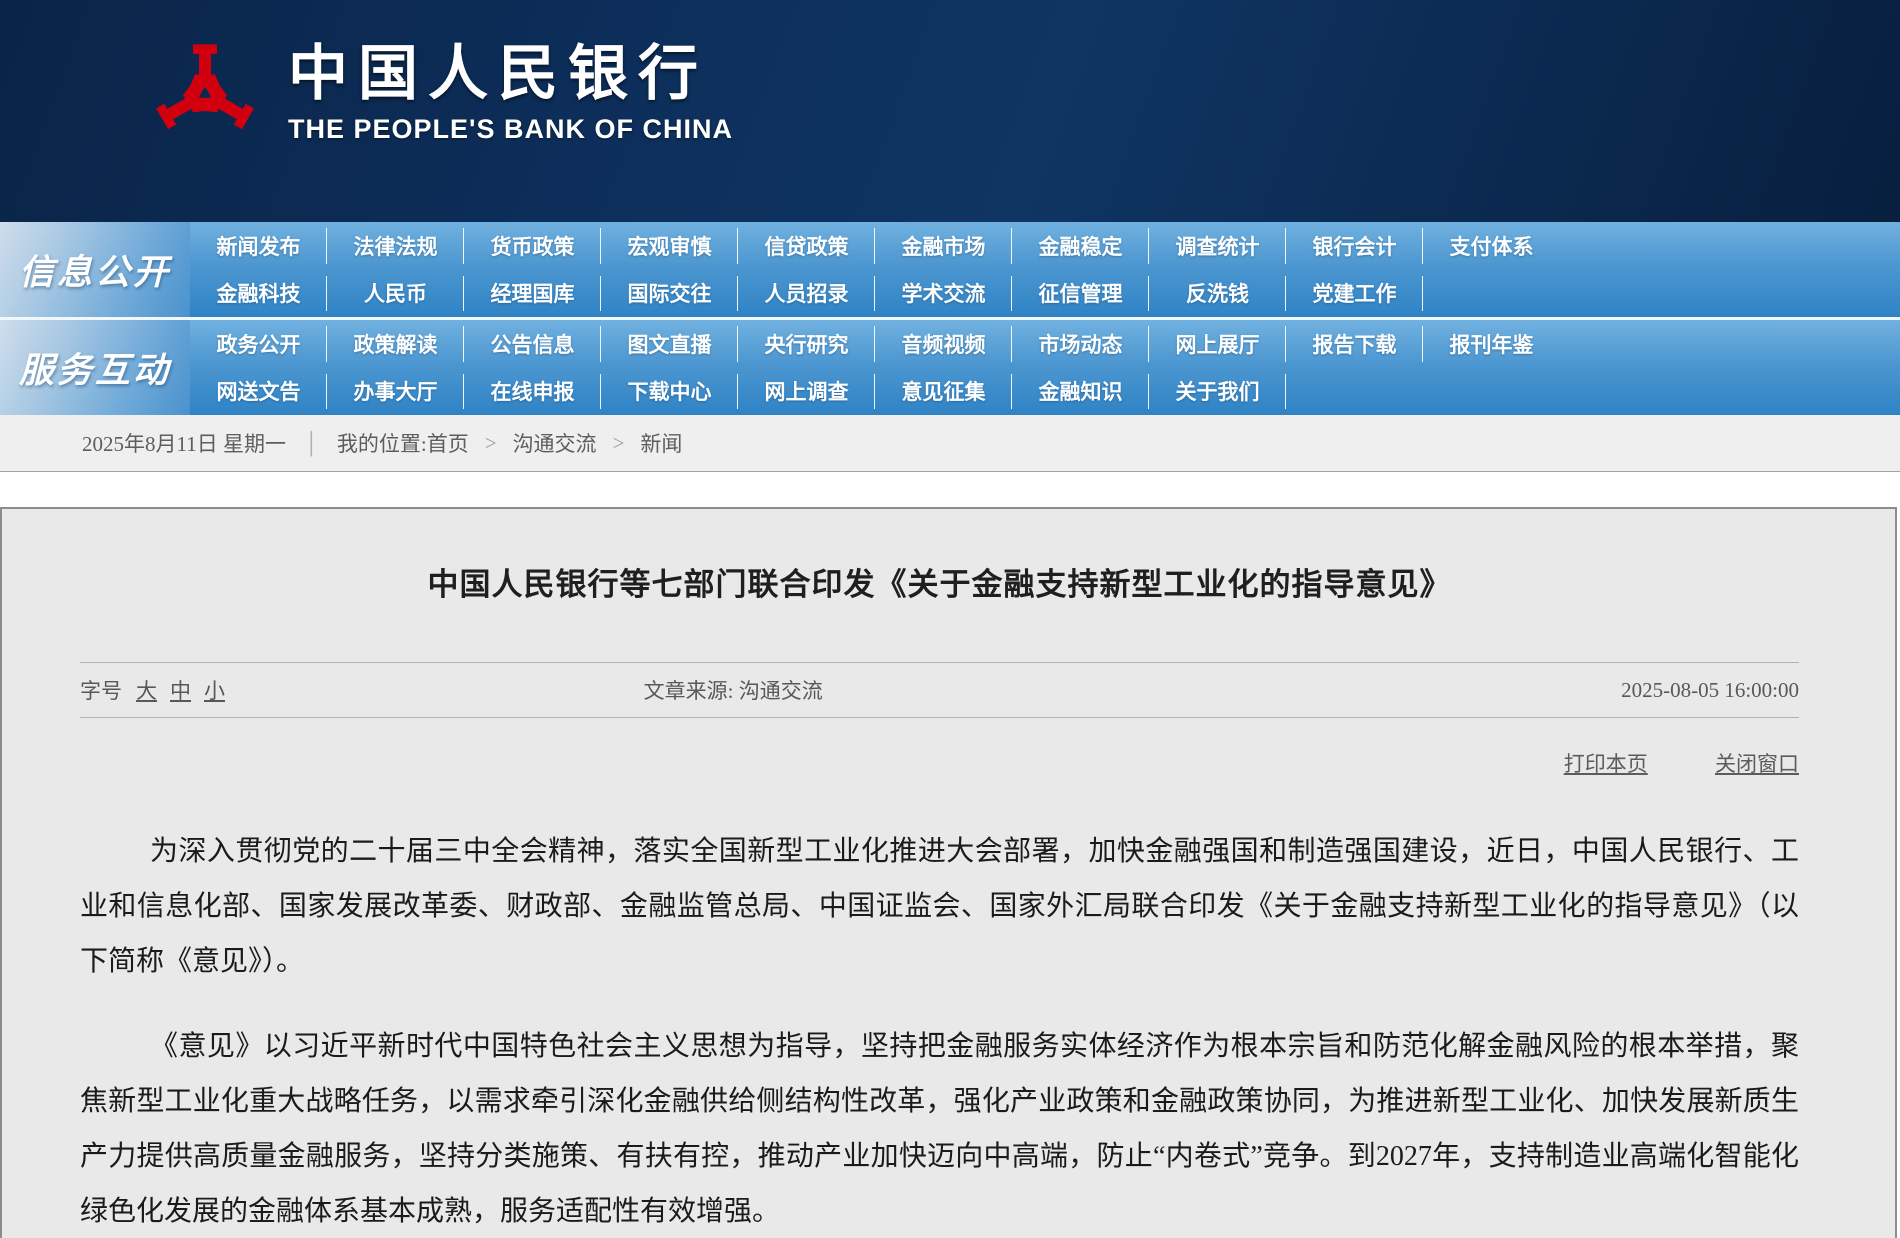 This screenshot has width=1900, height=1238. Describe the element at coordinates (532, 392) in the screenshot. I see `nav-item-online-declaration: 在线申报` at that location.